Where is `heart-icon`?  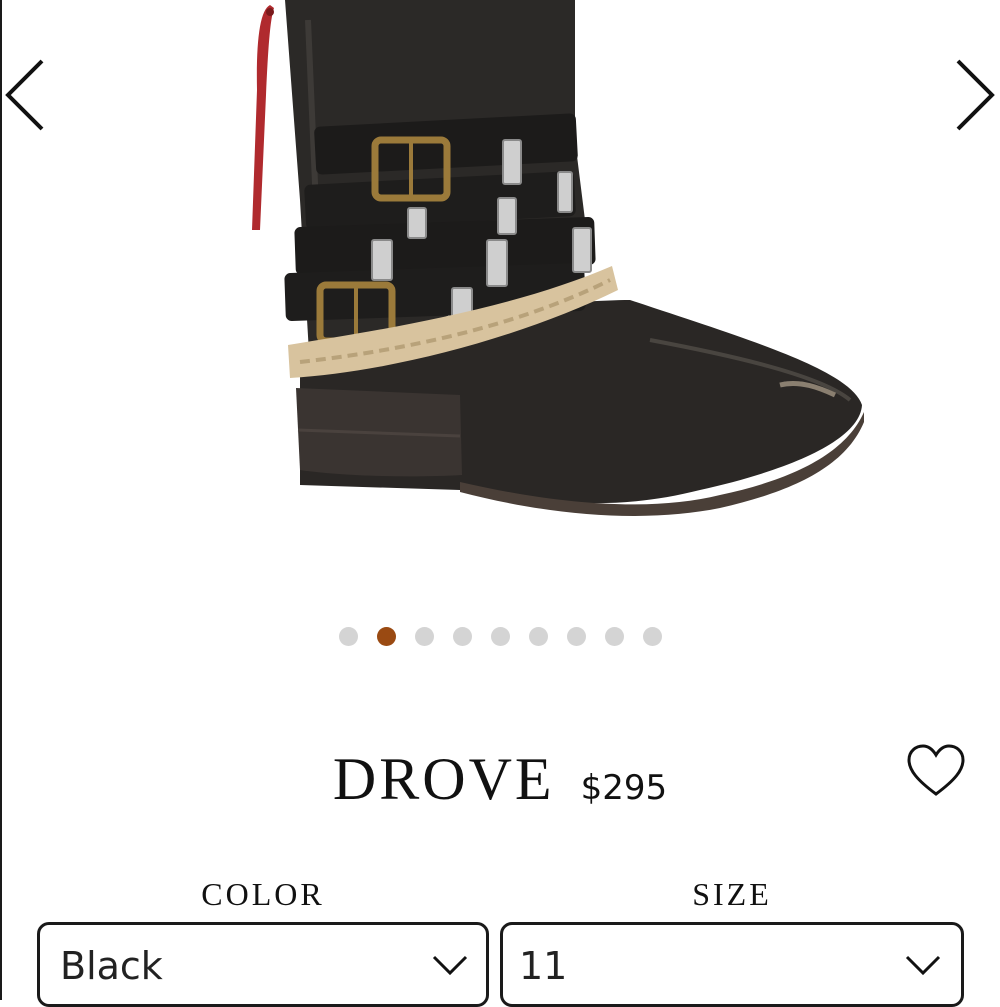 heart-icon is located at coordinates (936, 770).